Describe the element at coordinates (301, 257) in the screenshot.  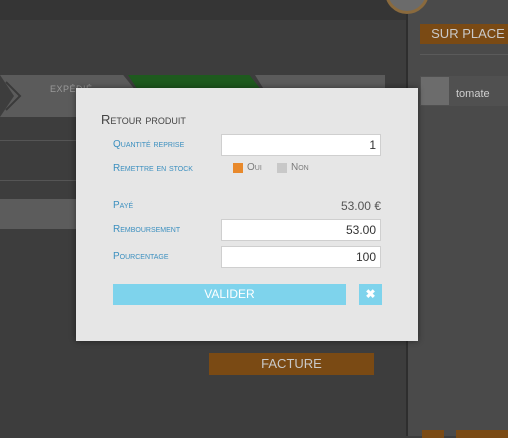
I see `pourcentage-input: 100` at that location.